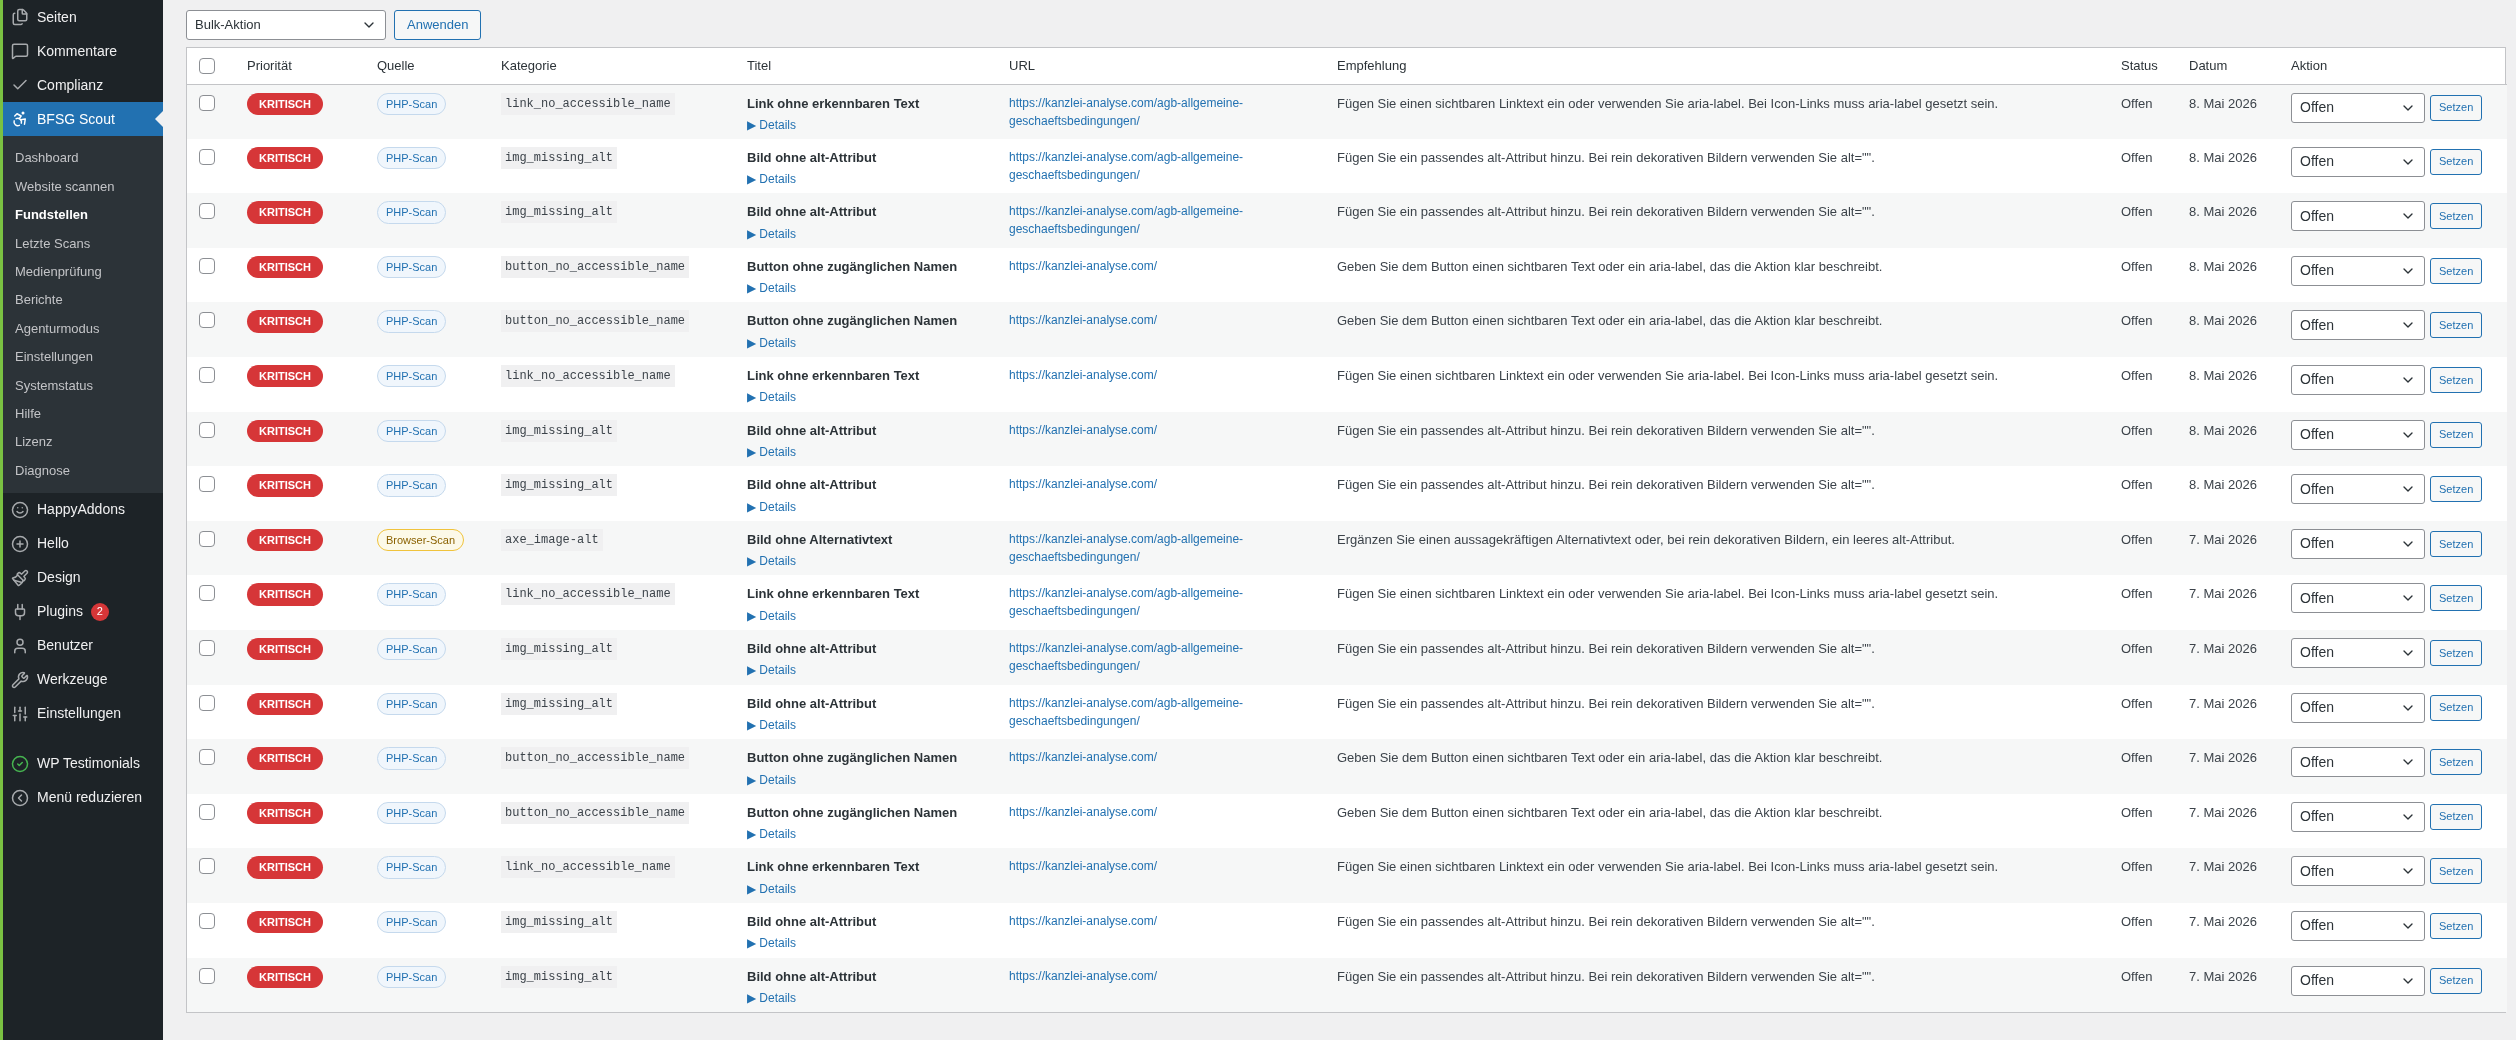 The width and height of the screenshot is (2516, 1040). What do you see at coordinates (83, 385) in the screenshot?
I see `submenu-item: Systemstatus` at bounding box center [83, 385].